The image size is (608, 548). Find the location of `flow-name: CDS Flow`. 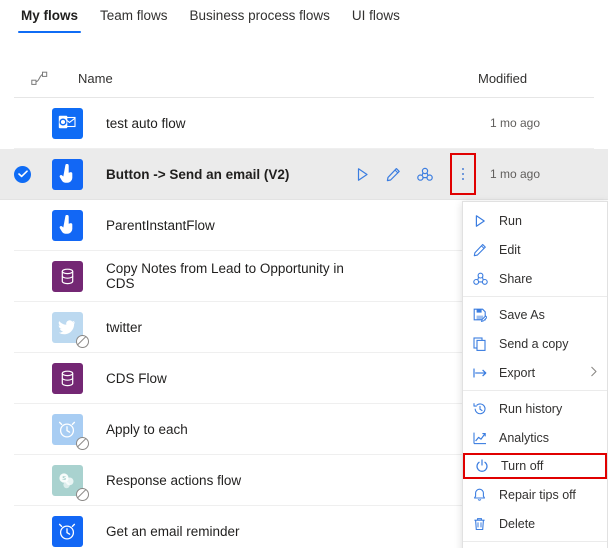

flow-name: CDS Flow is located at coordinates (223, 378).